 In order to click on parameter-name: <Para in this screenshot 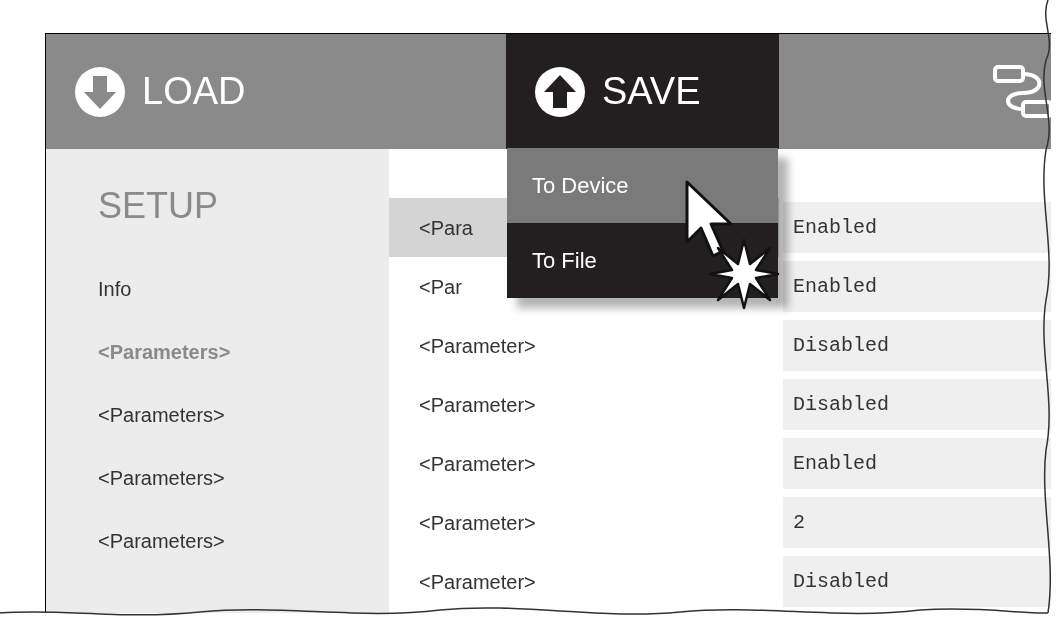, I will do `click(446, 228)`.